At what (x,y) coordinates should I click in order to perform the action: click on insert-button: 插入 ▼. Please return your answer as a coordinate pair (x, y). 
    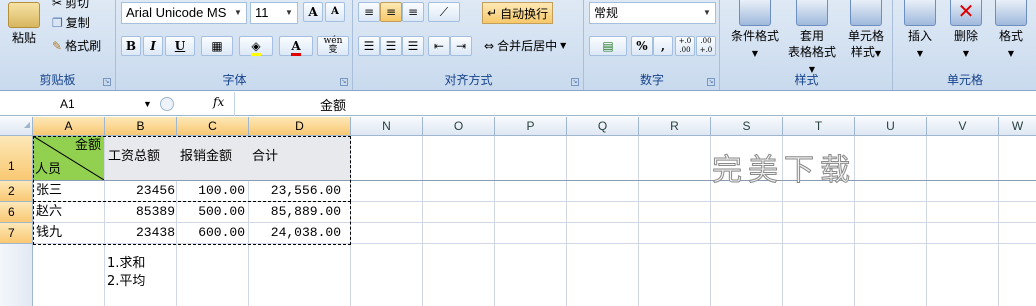
    Looking at the image, I should click on (920, 31).